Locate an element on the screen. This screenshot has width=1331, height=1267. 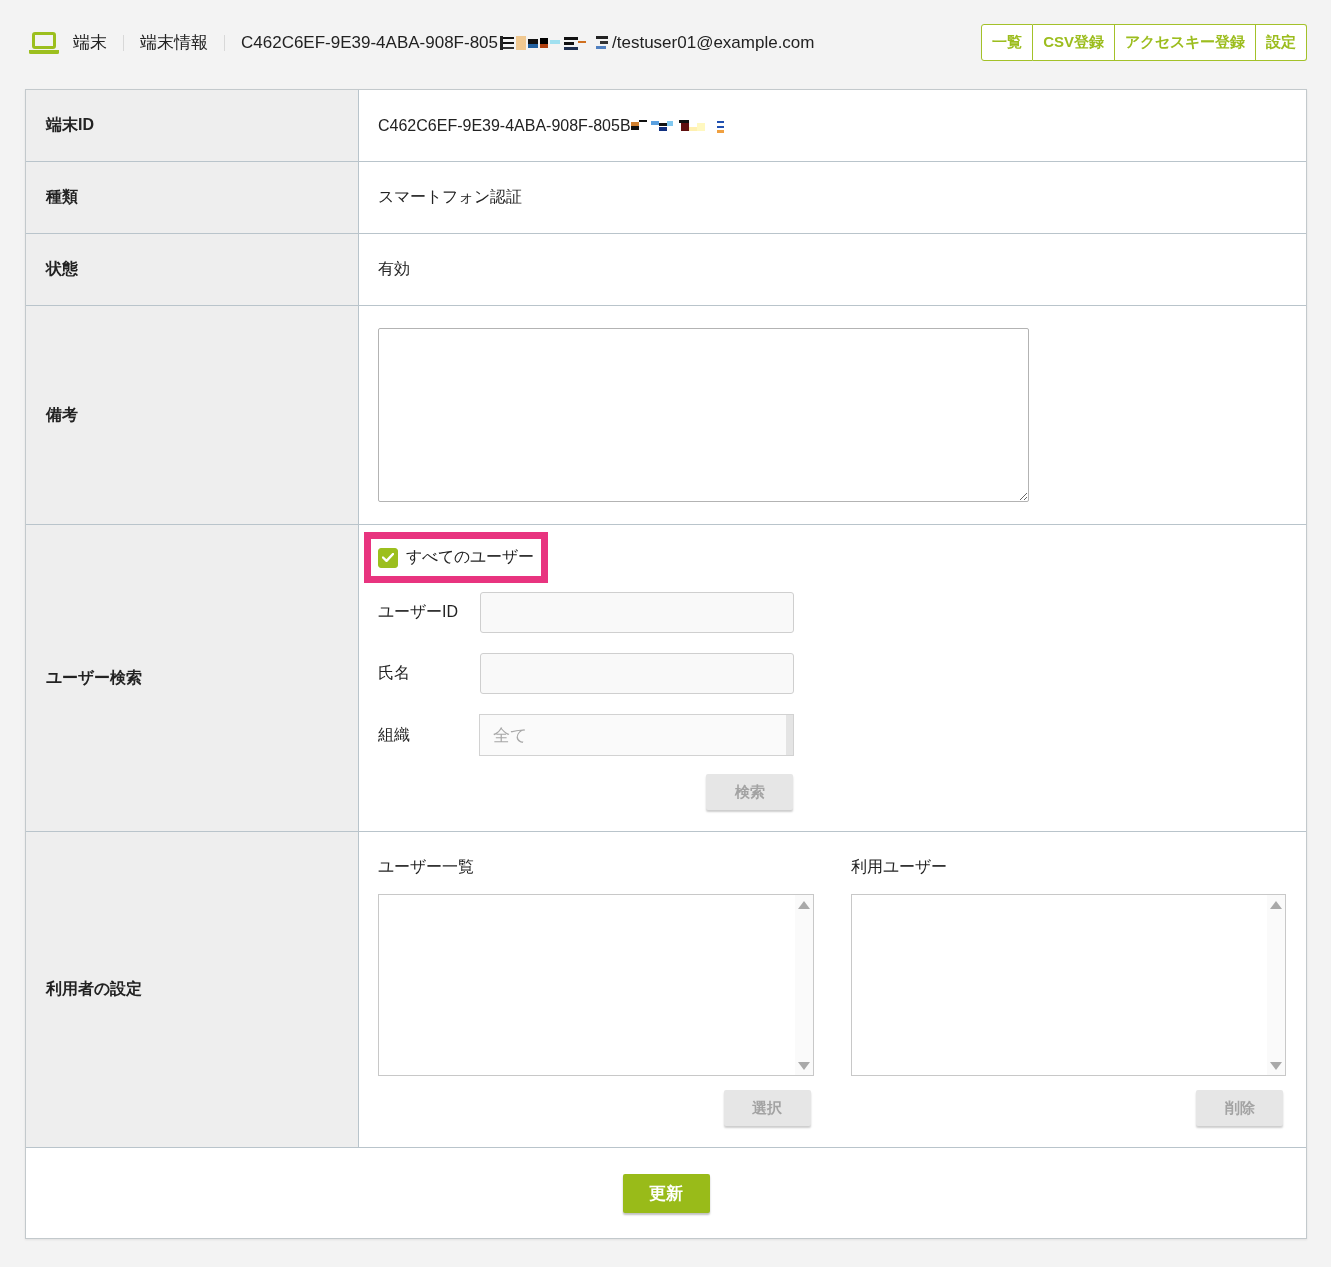
row-label: 備考 is located at coordinates (192, 415).